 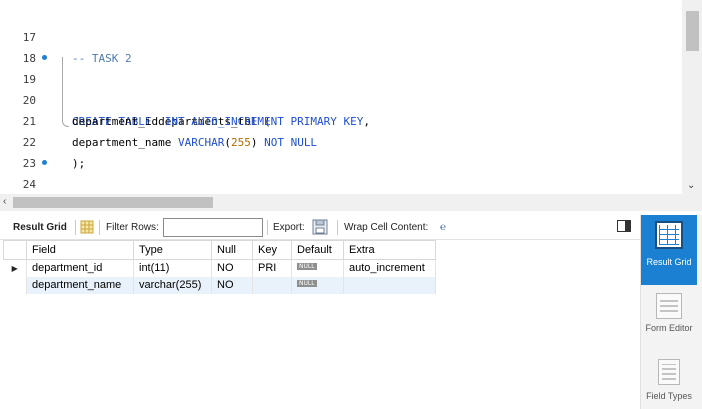 I want to click on export-icon, so click(x=321, y=227).